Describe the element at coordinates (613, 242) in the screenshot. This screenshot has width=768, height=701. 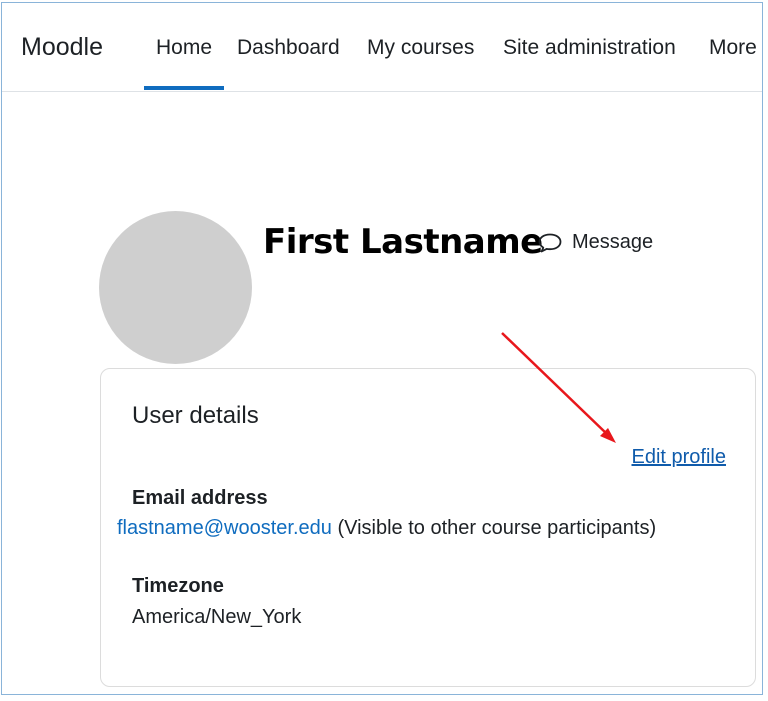
I see `message-label: Message` at that location.